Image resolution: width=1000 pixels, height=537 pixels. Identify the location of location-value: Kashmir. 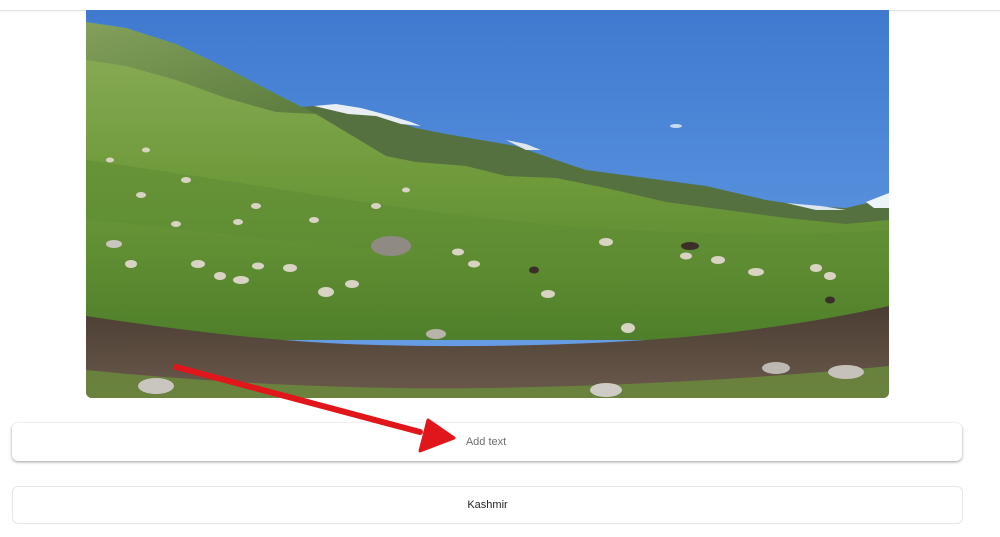
(487, 505).